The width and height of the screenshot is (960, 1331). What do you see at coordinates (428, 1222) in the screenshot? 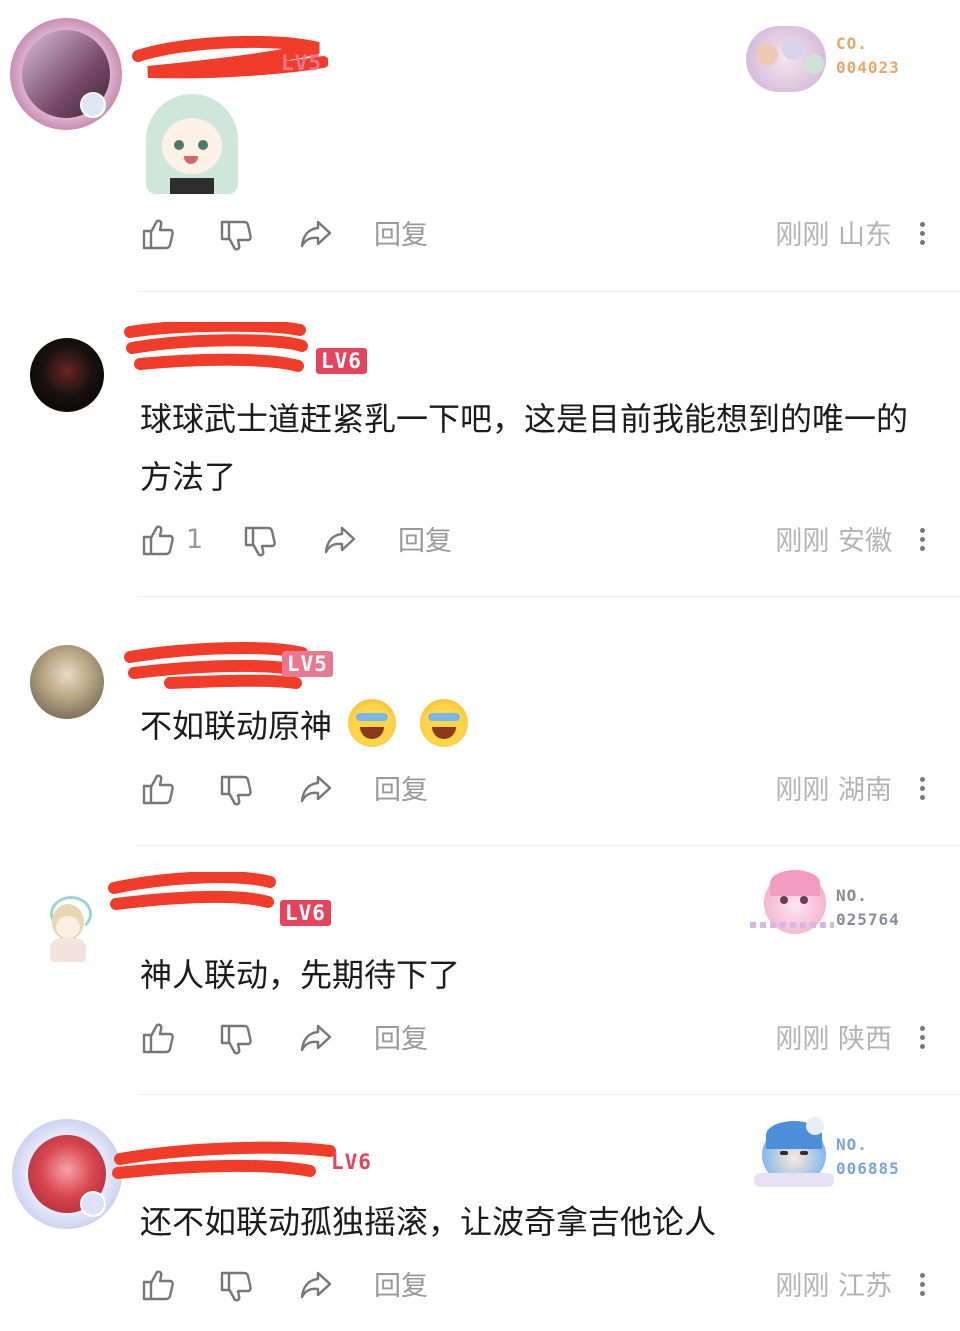
I see `comment-text: 还不如联动孤独摇滚，让波奇拿吉他论人` at bounding box center [428, 1222].